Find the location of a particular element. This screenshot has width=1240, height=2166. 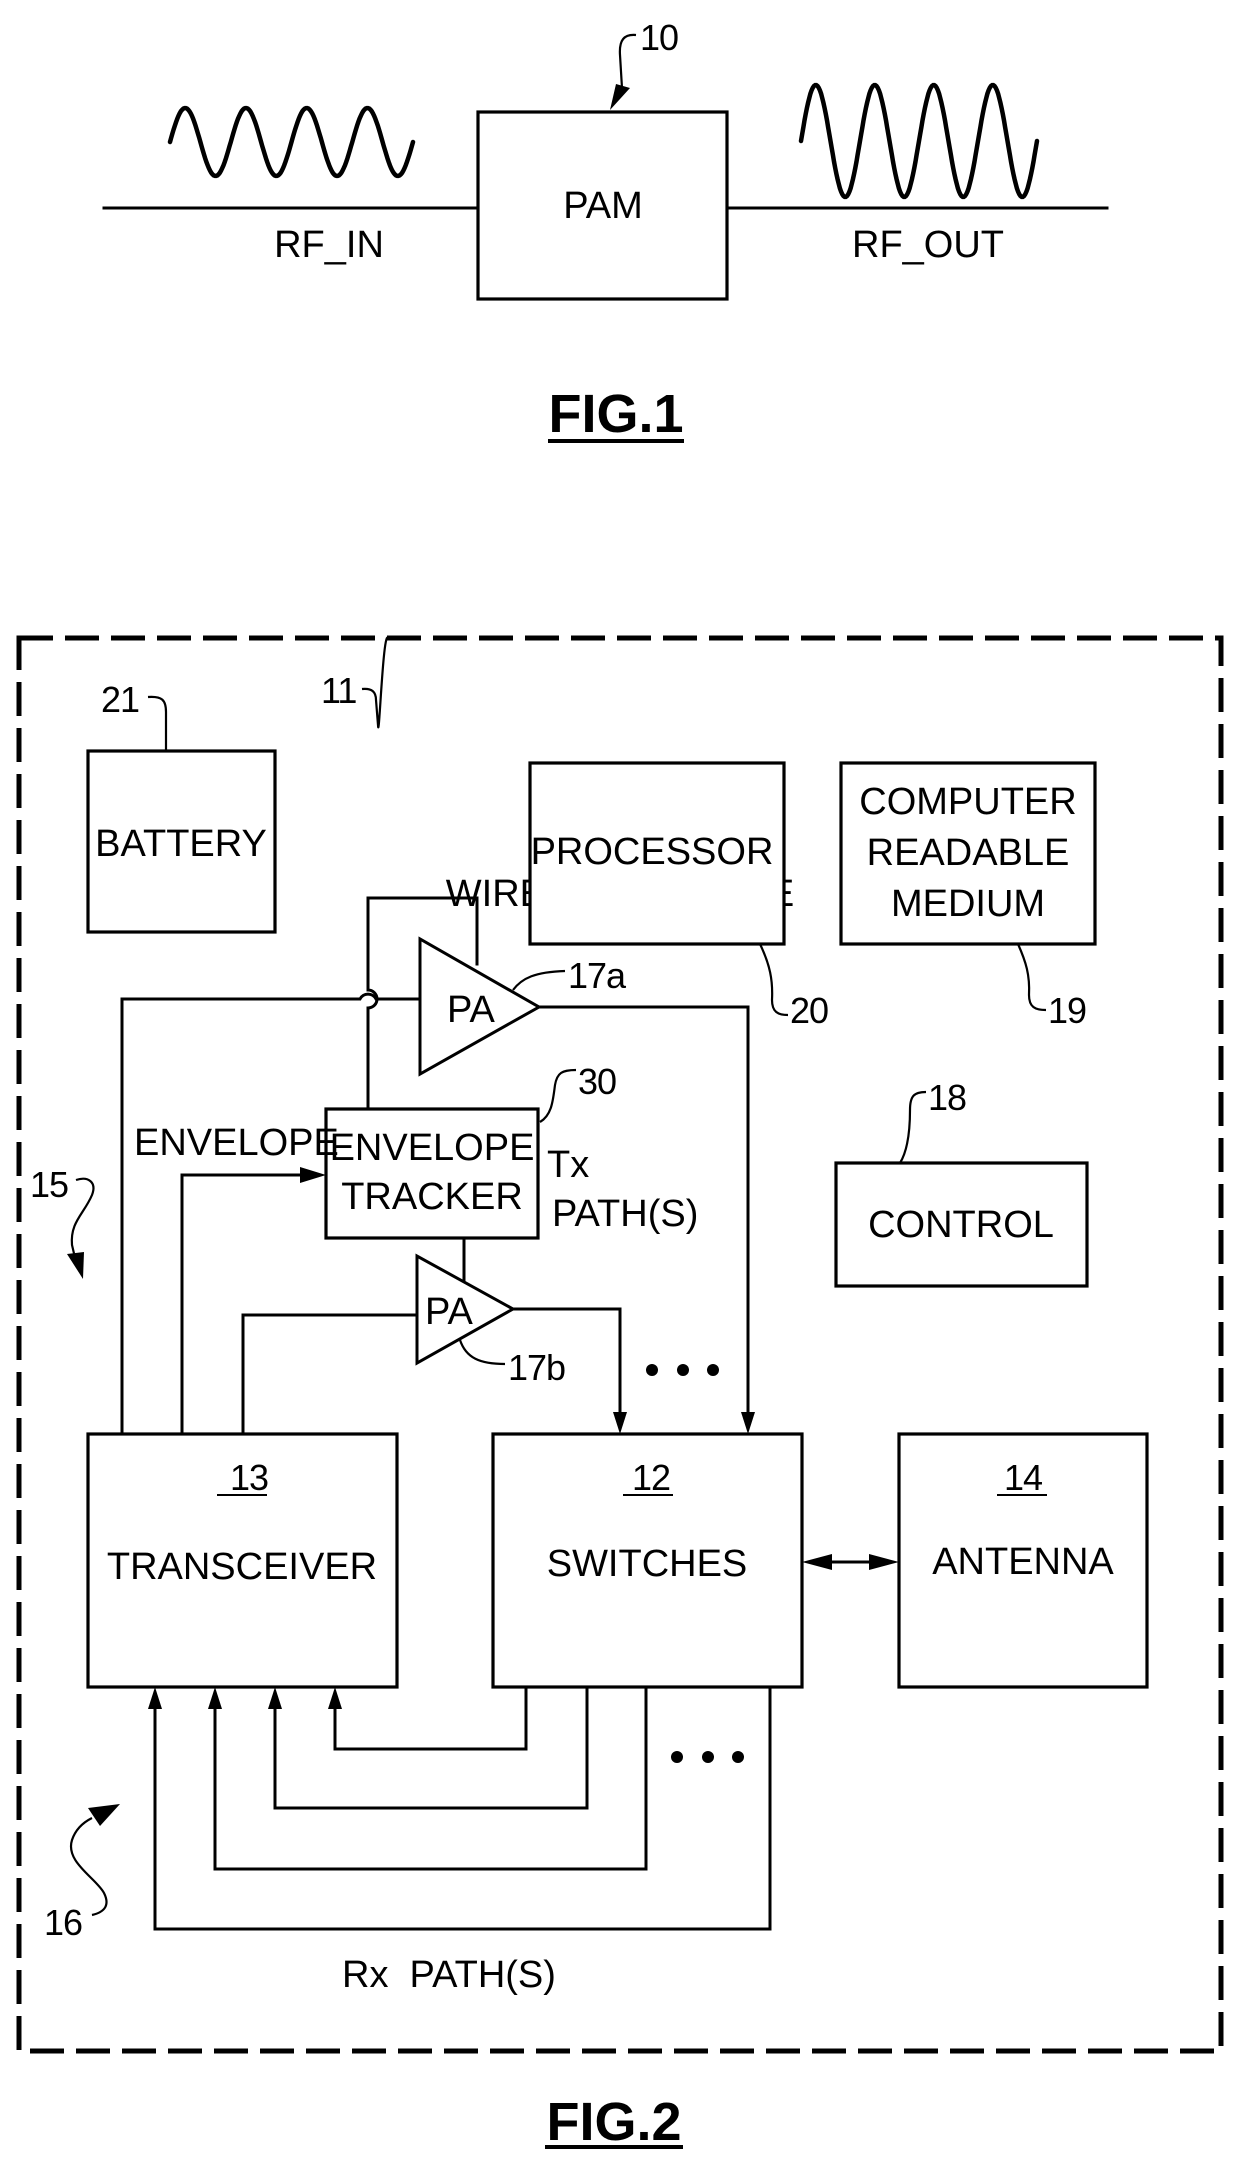

fig2-caption: FIG.2 is located at coordinates (613, 2122).